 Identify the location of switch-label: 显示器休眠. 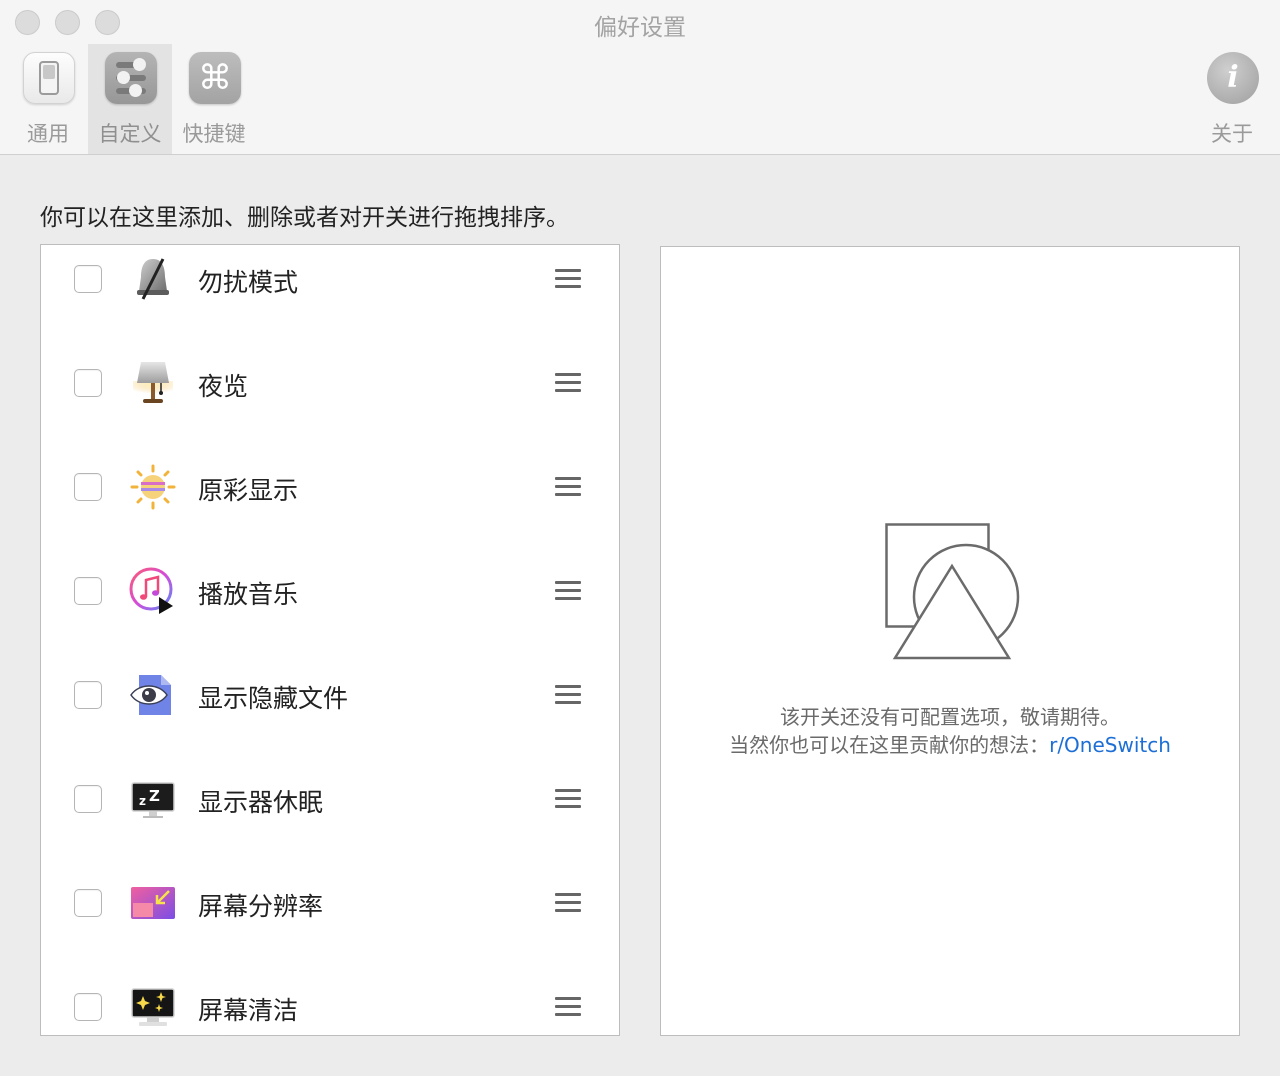
(261, 802).